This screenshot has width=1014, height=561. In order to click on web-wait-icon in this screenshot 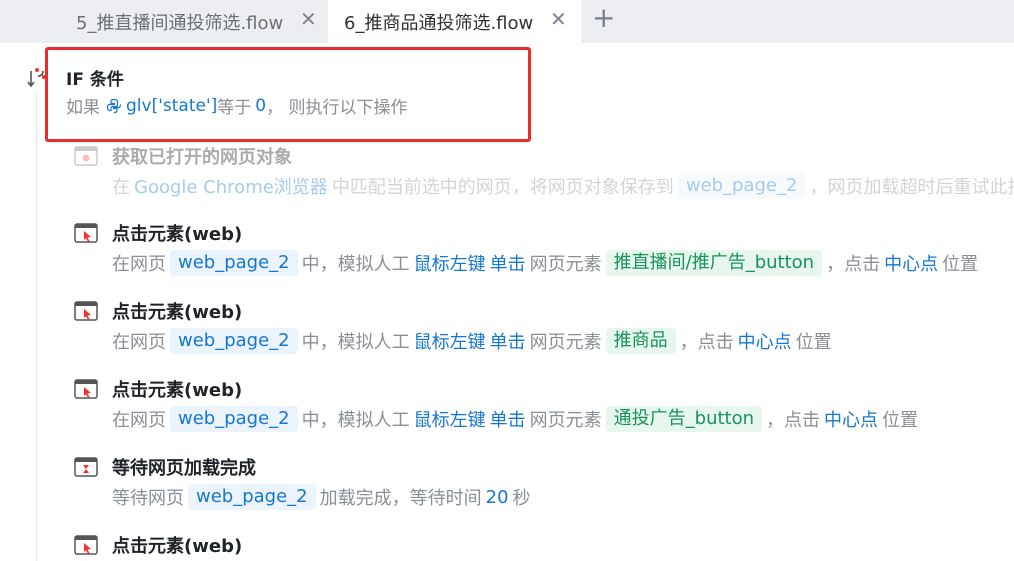, I will do `click(86, 467)`.